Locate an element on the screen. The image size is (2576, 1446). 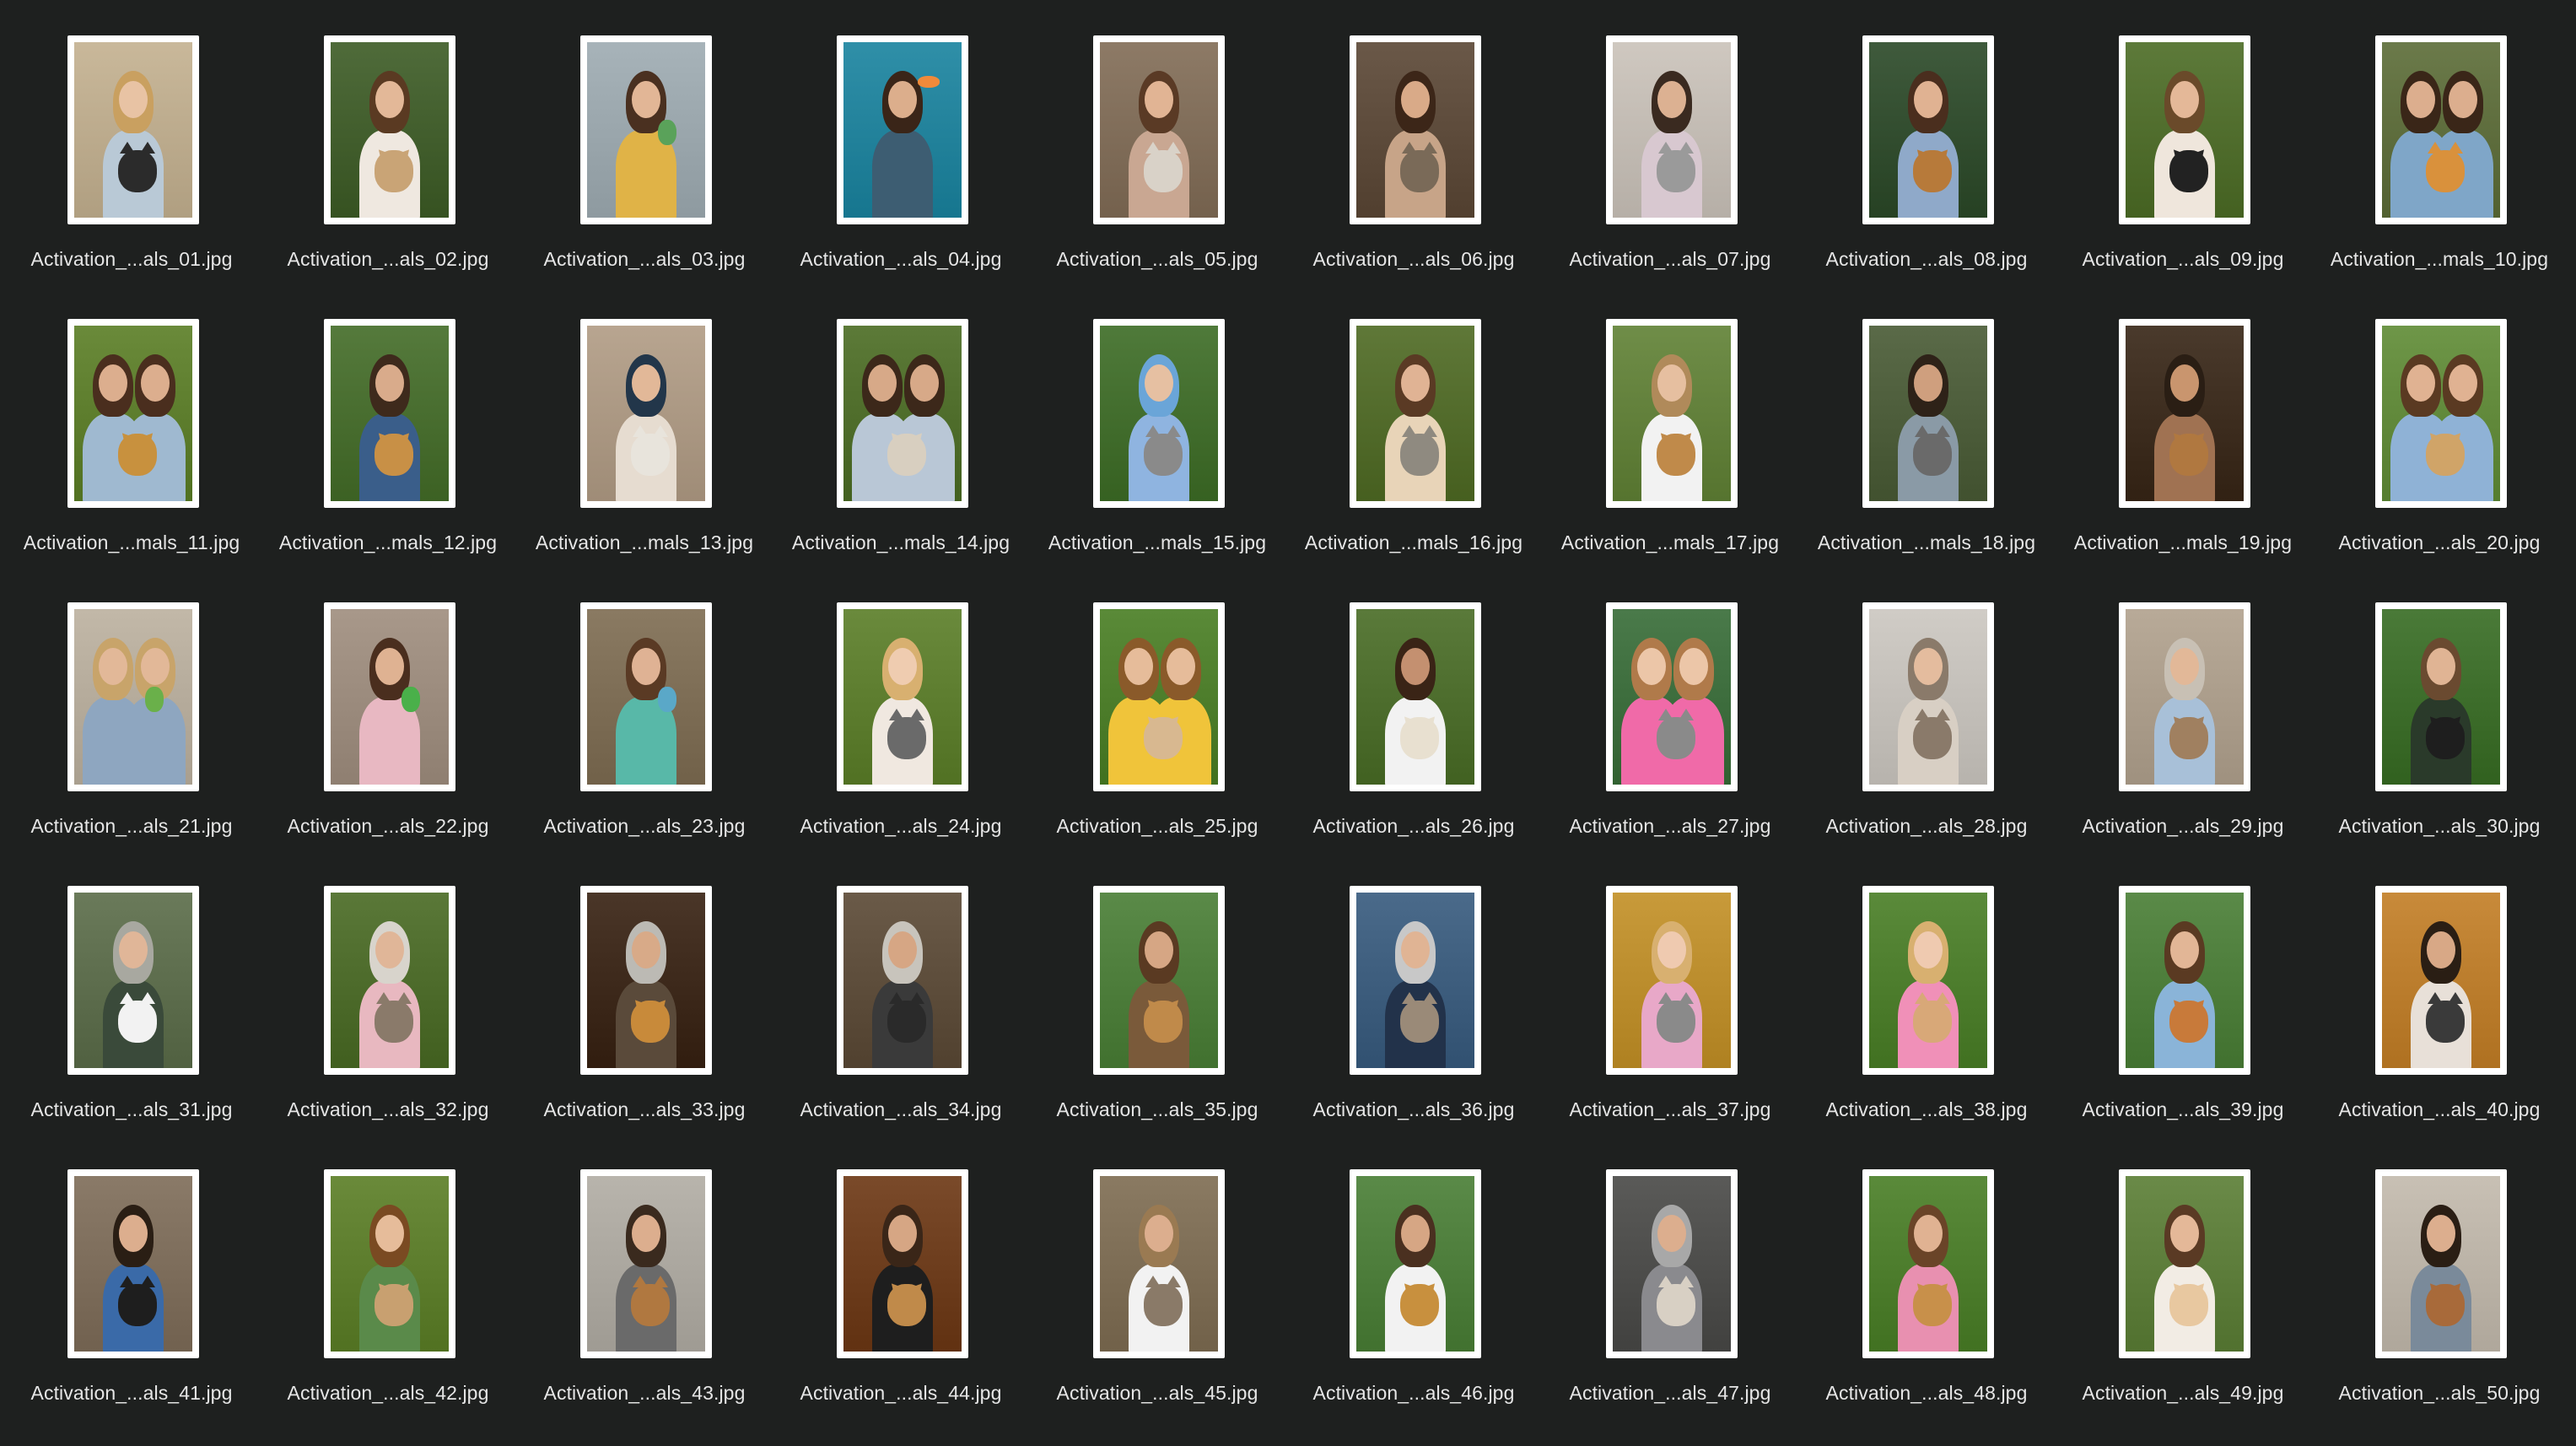
file-item: Activation_...als_20.jpg is located at coordinates (2439, 425).